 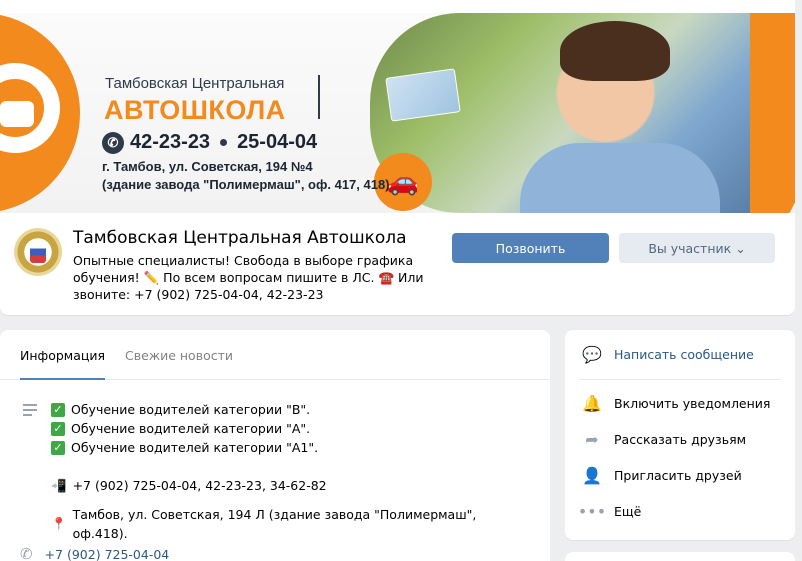 What do you see at coordinates (668, 354) in the screenshot?
I see `send-message-action: 💬 Написать сообщение` at bounding box center [668, 354].